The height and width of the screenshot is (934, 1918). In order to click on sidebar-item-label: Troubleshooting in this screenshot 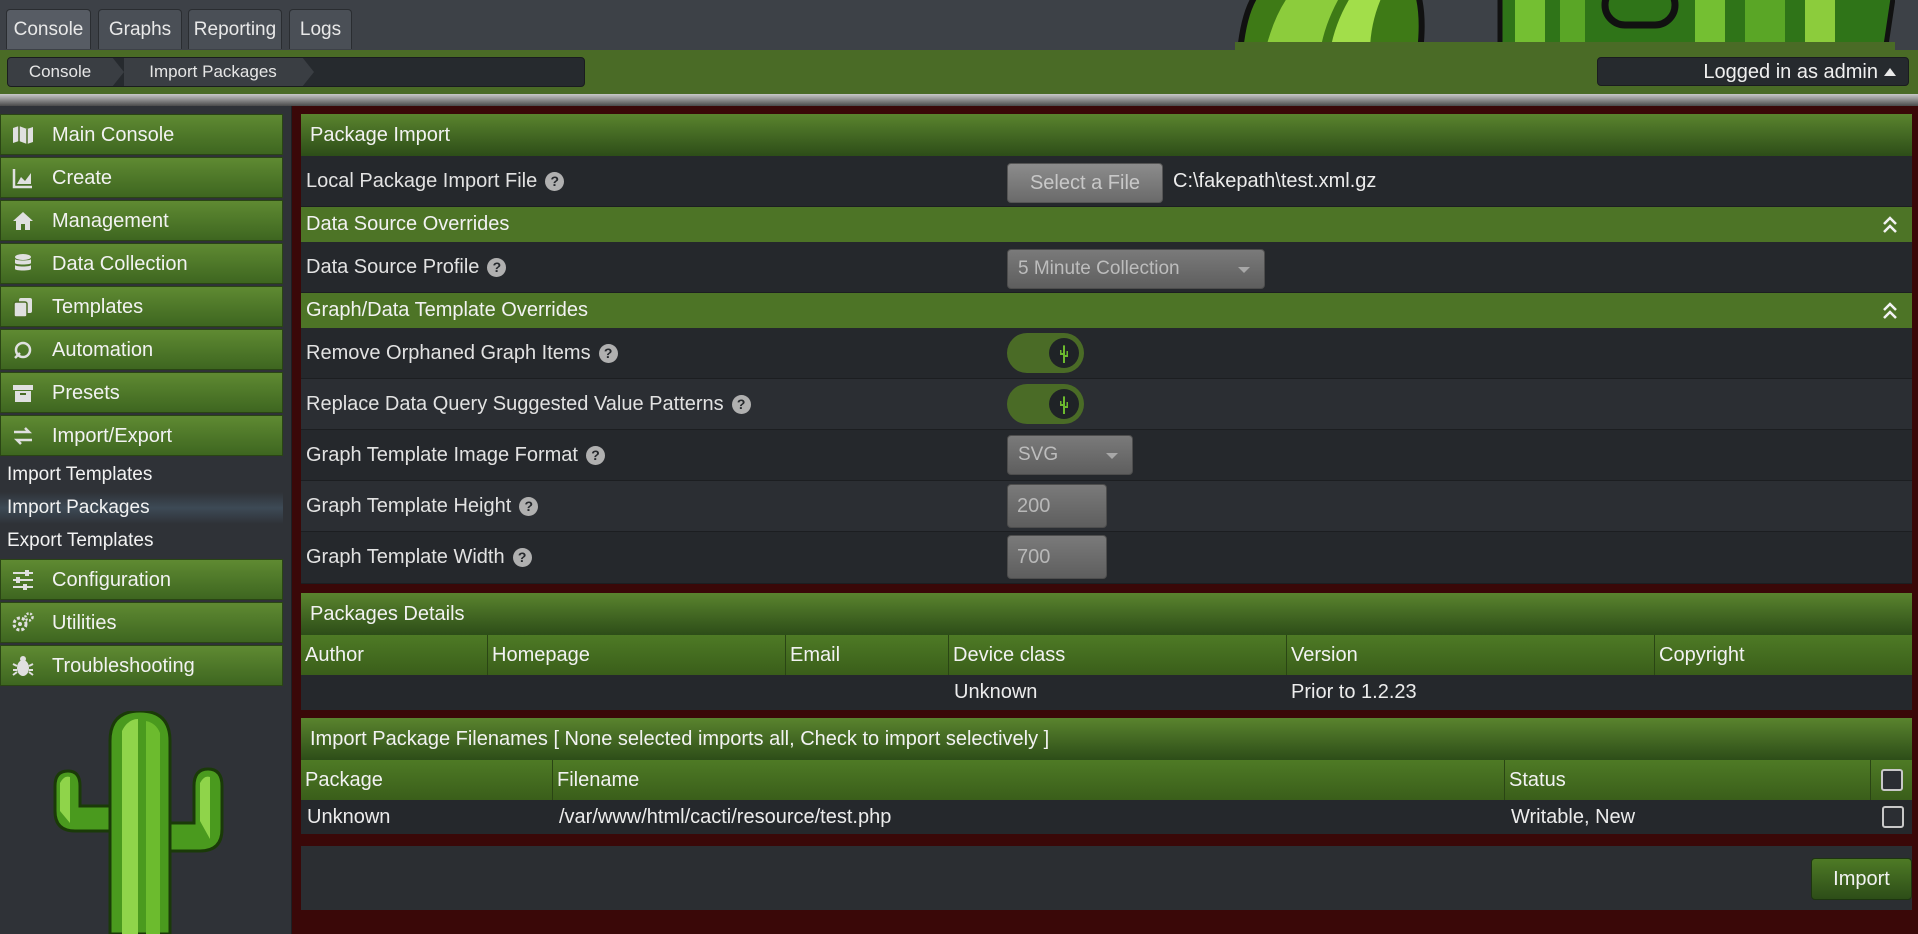, I will do `click(123, 666)`.